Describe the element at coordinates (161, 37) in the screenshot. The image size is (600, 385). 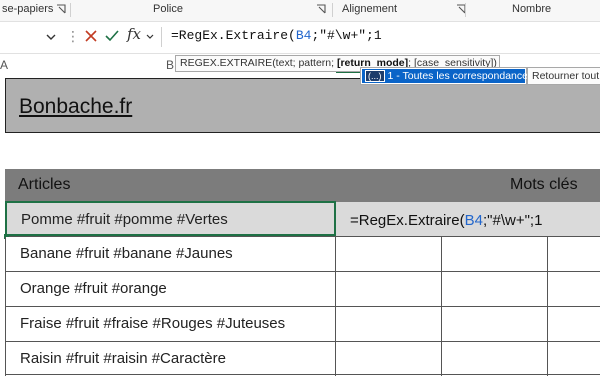
I see `formula-bar-separator` at that location.